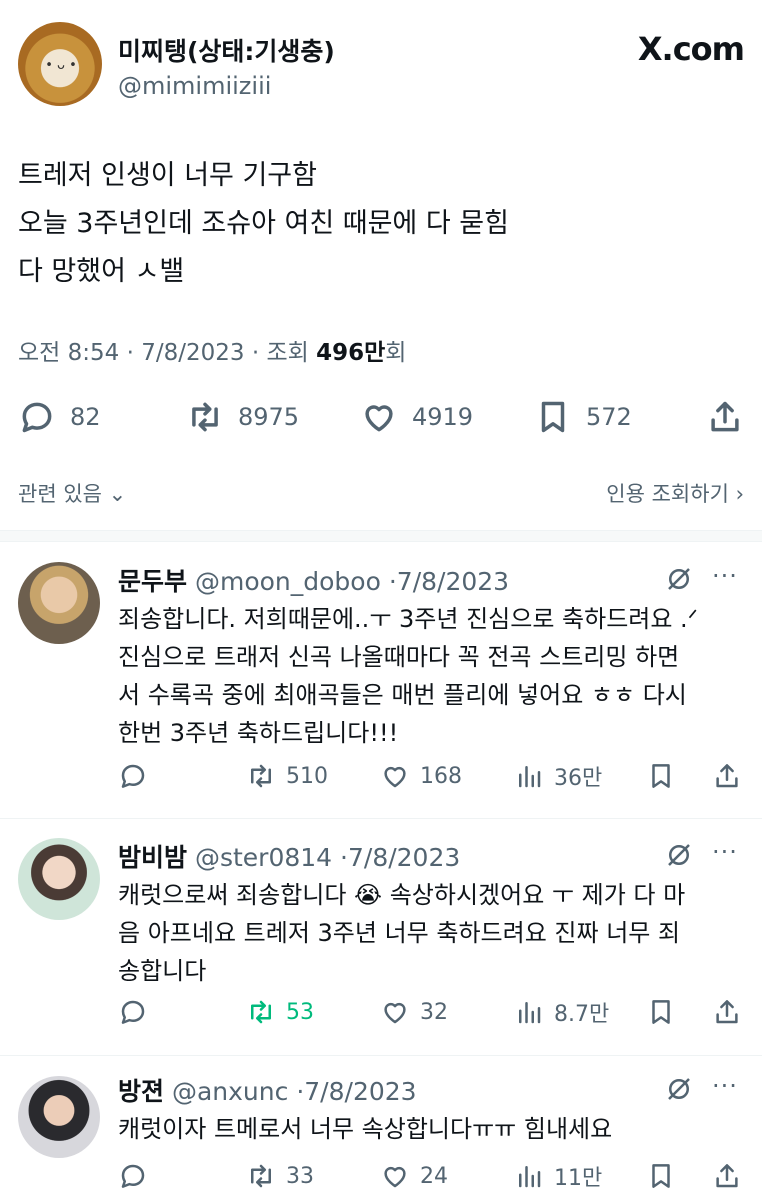  Describe the element at coordinates (414, 1012) in the screenshot. I see `like-button: 32` at that location.